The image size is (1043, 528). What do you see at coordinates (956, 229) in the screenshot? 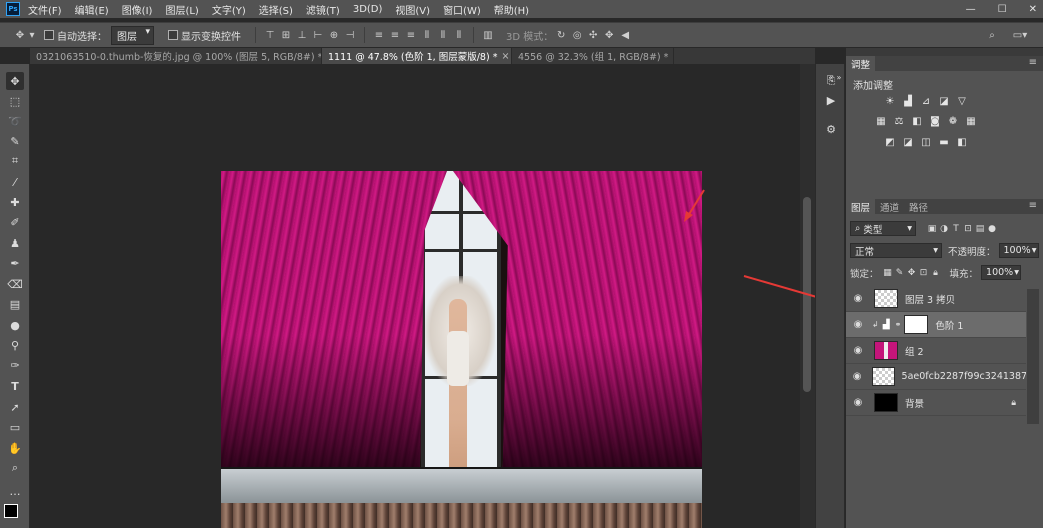
I see `filter-type-icon: T` at bounding box center [956, 229].